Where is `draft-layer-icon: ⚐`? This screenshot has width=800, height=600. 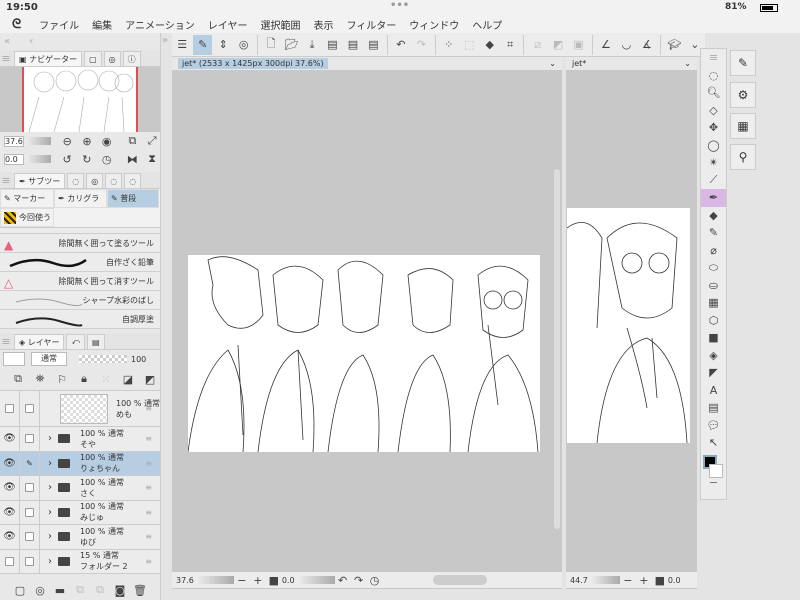
draft-layer-icon: ⚐ is located at coordinates (62, 379).